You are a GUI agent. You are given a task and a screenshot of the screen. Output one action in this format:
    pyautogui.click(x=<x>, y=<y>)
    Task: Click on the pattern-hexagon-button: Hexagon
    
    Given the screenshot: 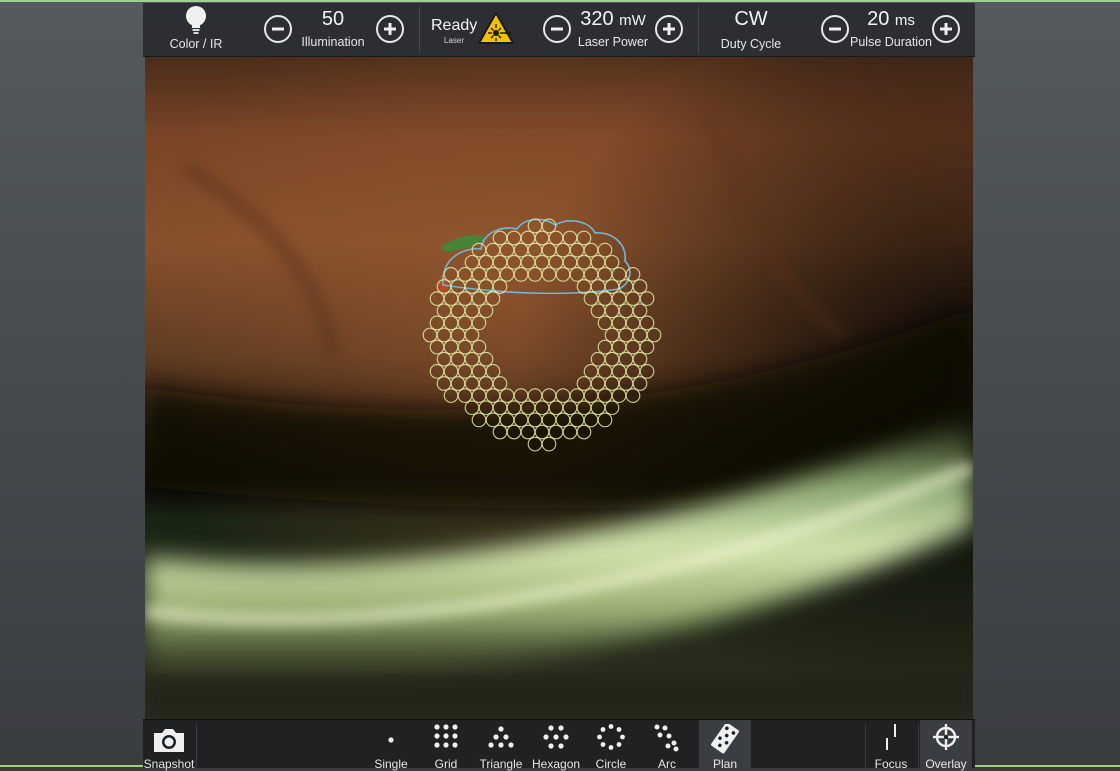 What is the action you would take?
    pyautogui.click(x=556, y=745)
    